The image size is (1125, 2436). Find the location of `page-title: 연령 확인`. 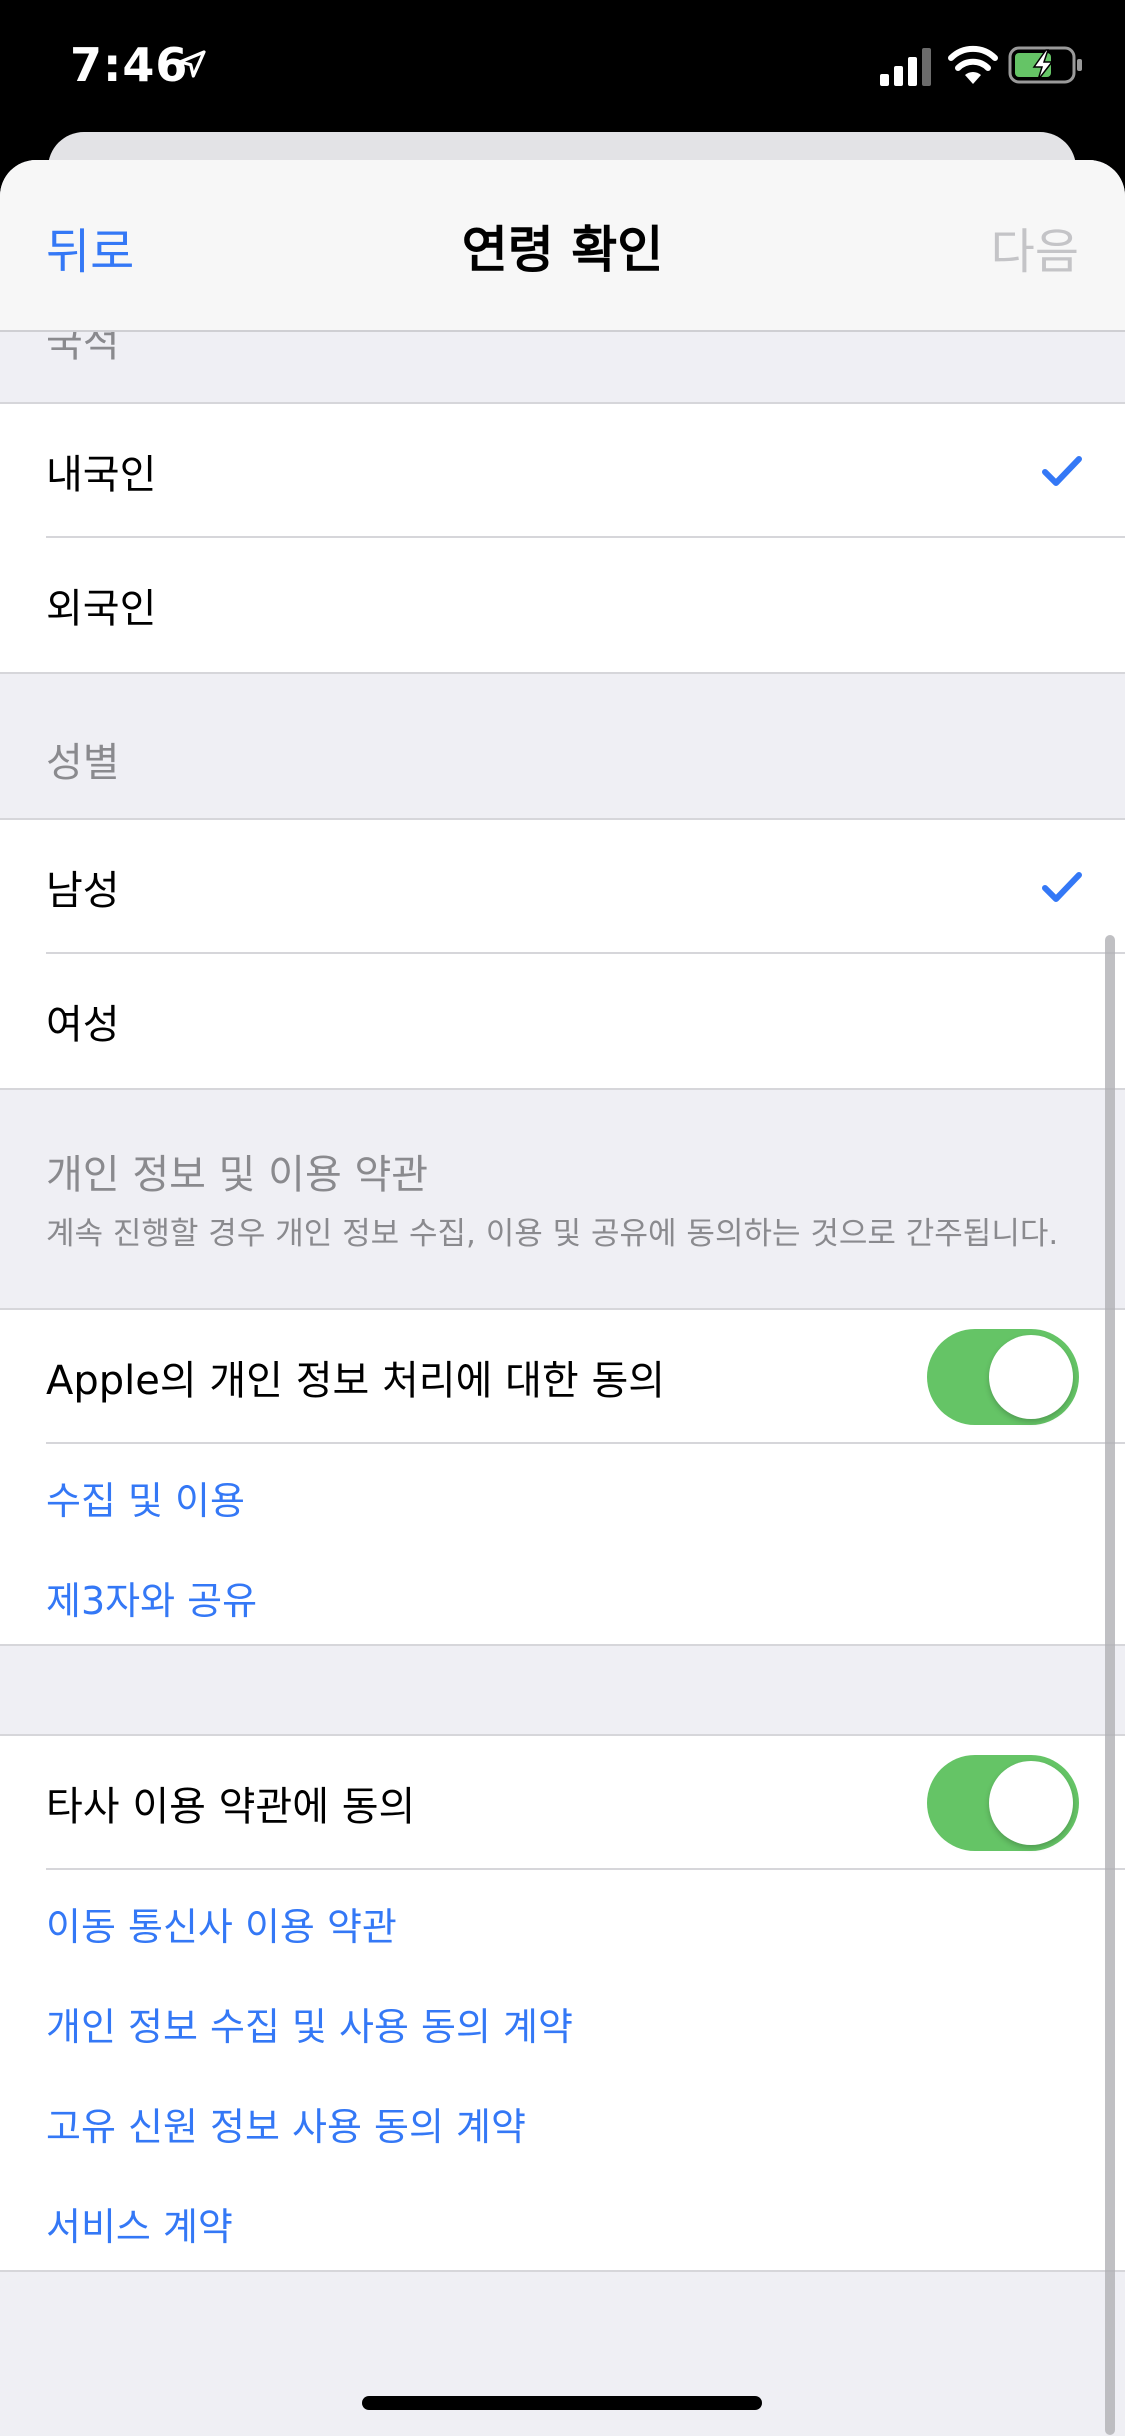

page-title: 연령 확인 is located at coordinates (562, 250).